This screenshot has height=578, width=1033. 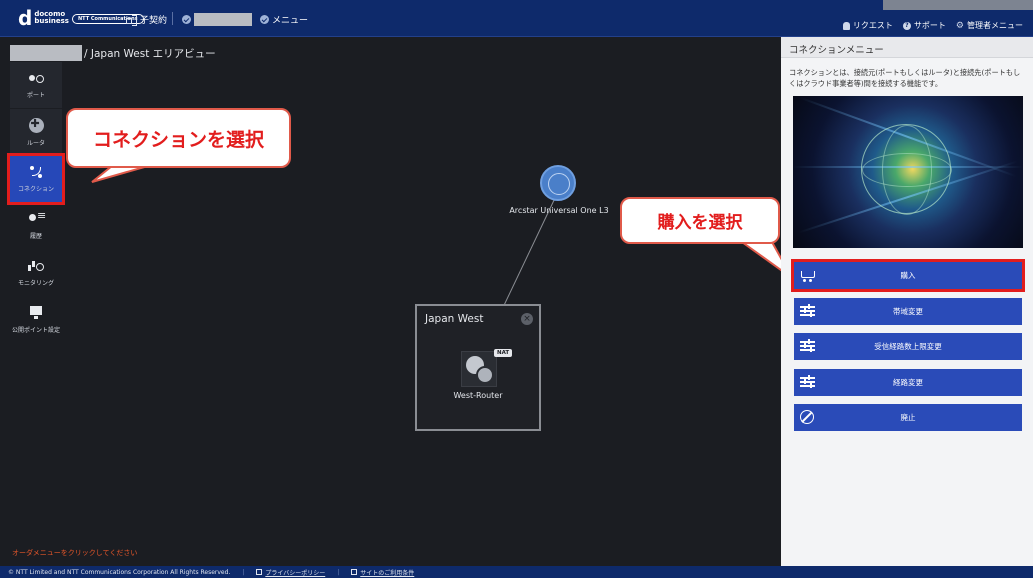 What do you see at coordinates (51, 21) in the screenshot?
I see `logo-word-bottom: business` at bounding box center [51, 21].